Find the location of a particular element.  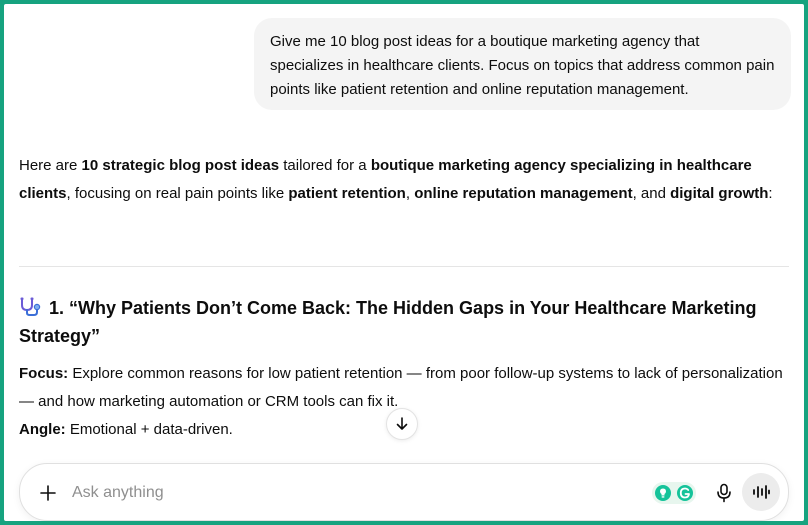

intro-bold-1: 10 strategic blog post ideas is located at coordinates (180, 165).